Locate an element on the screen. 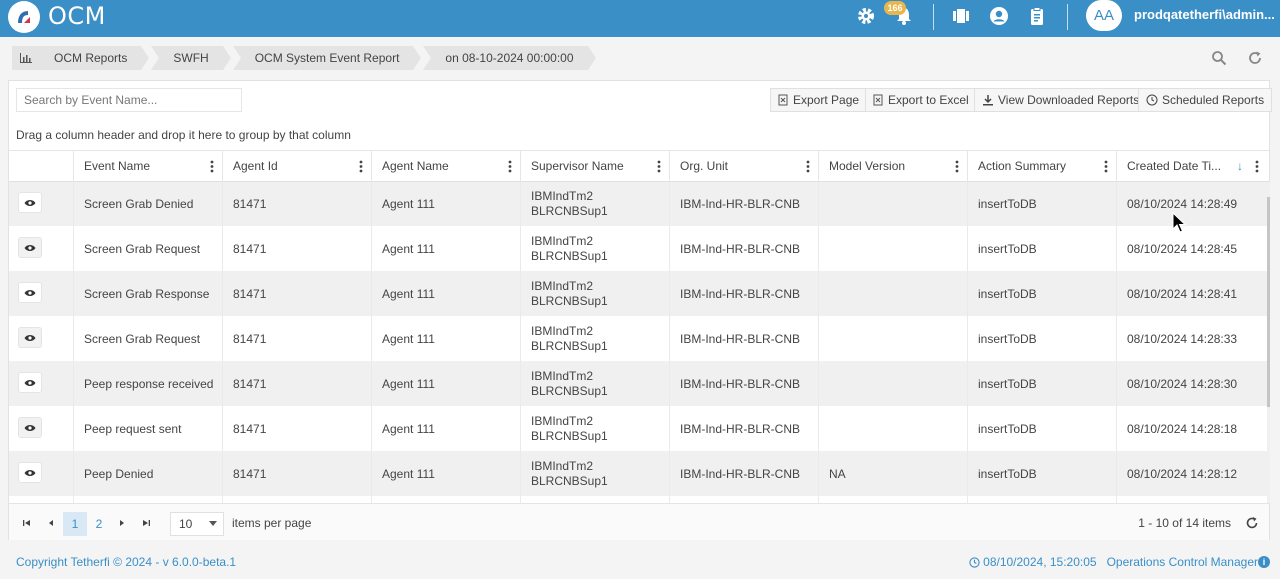 This screenshot has width=1280, height=579. table-row is located at coordinates (638, 499).